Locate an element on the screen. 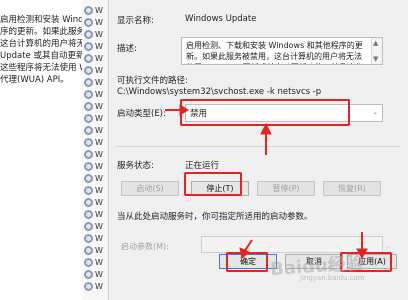  highlight-ok-button is located at coordinates (247, 262).